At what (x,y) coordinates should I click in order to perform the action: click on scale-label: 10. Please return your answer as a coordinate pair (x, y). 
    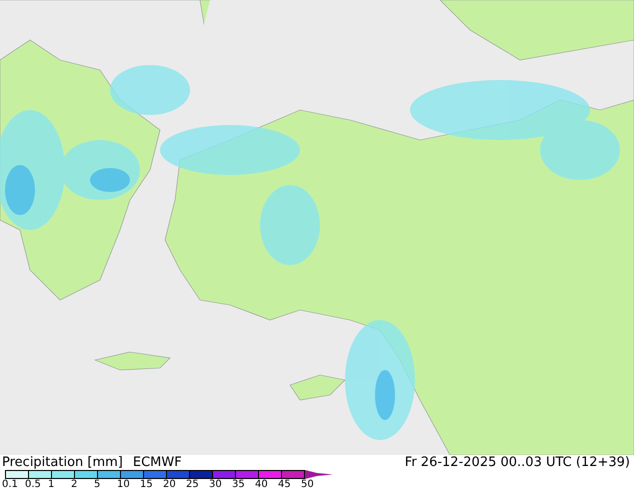
    Looking at the image, I should click on (124, 484).